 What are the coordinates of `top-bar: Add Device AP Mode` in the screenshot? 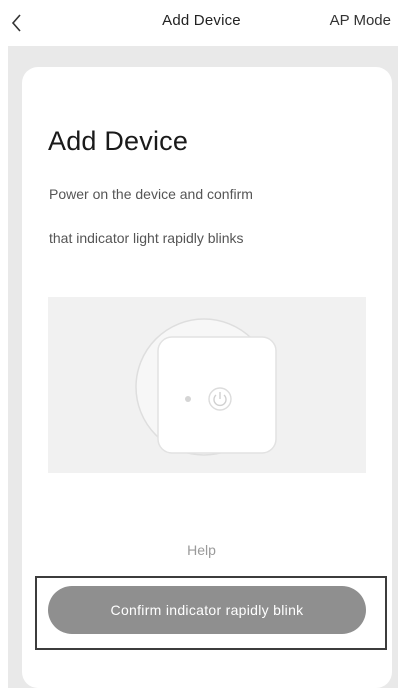 It's located at (201, 23).